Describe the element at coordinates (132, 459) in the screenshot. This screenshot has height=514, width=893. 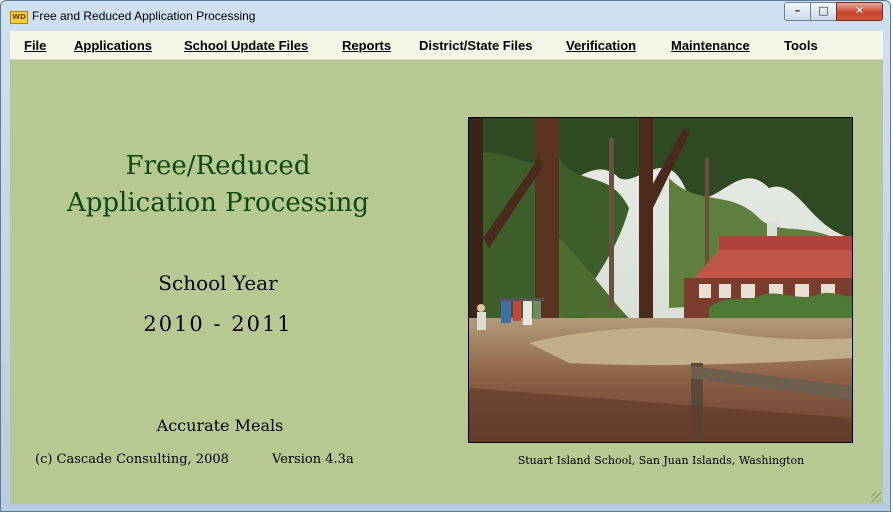
I see `copyright-text: (c) Cascade Consulting, 2008` at that location.